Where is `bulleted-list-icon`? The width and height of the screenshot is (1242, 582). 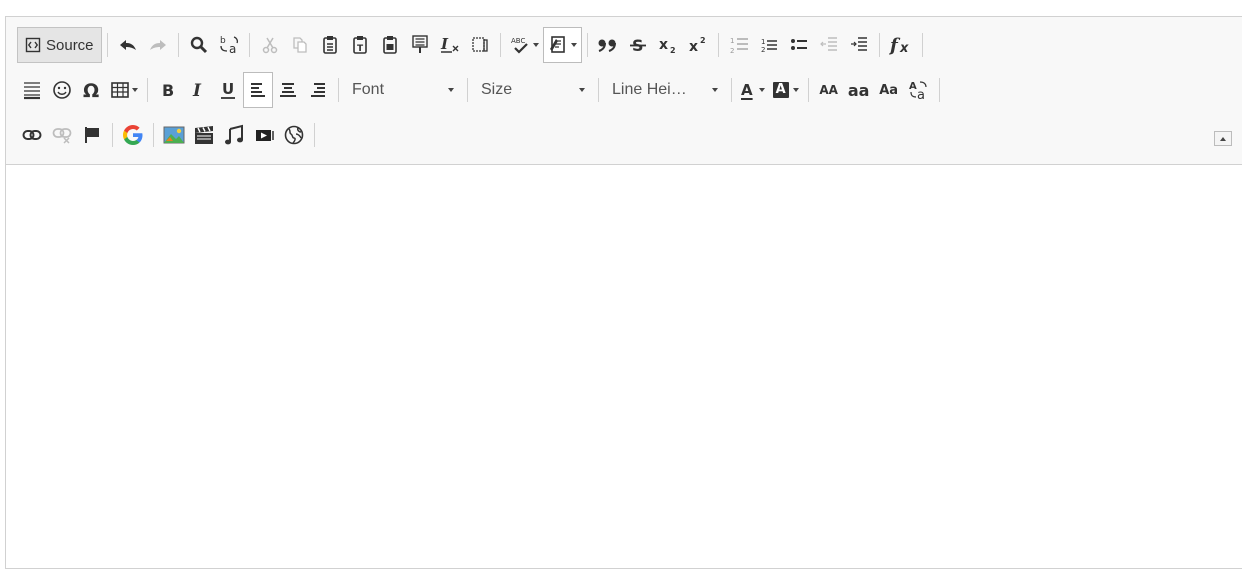
bulleted-list-icon is located at coordinates (798, 44).